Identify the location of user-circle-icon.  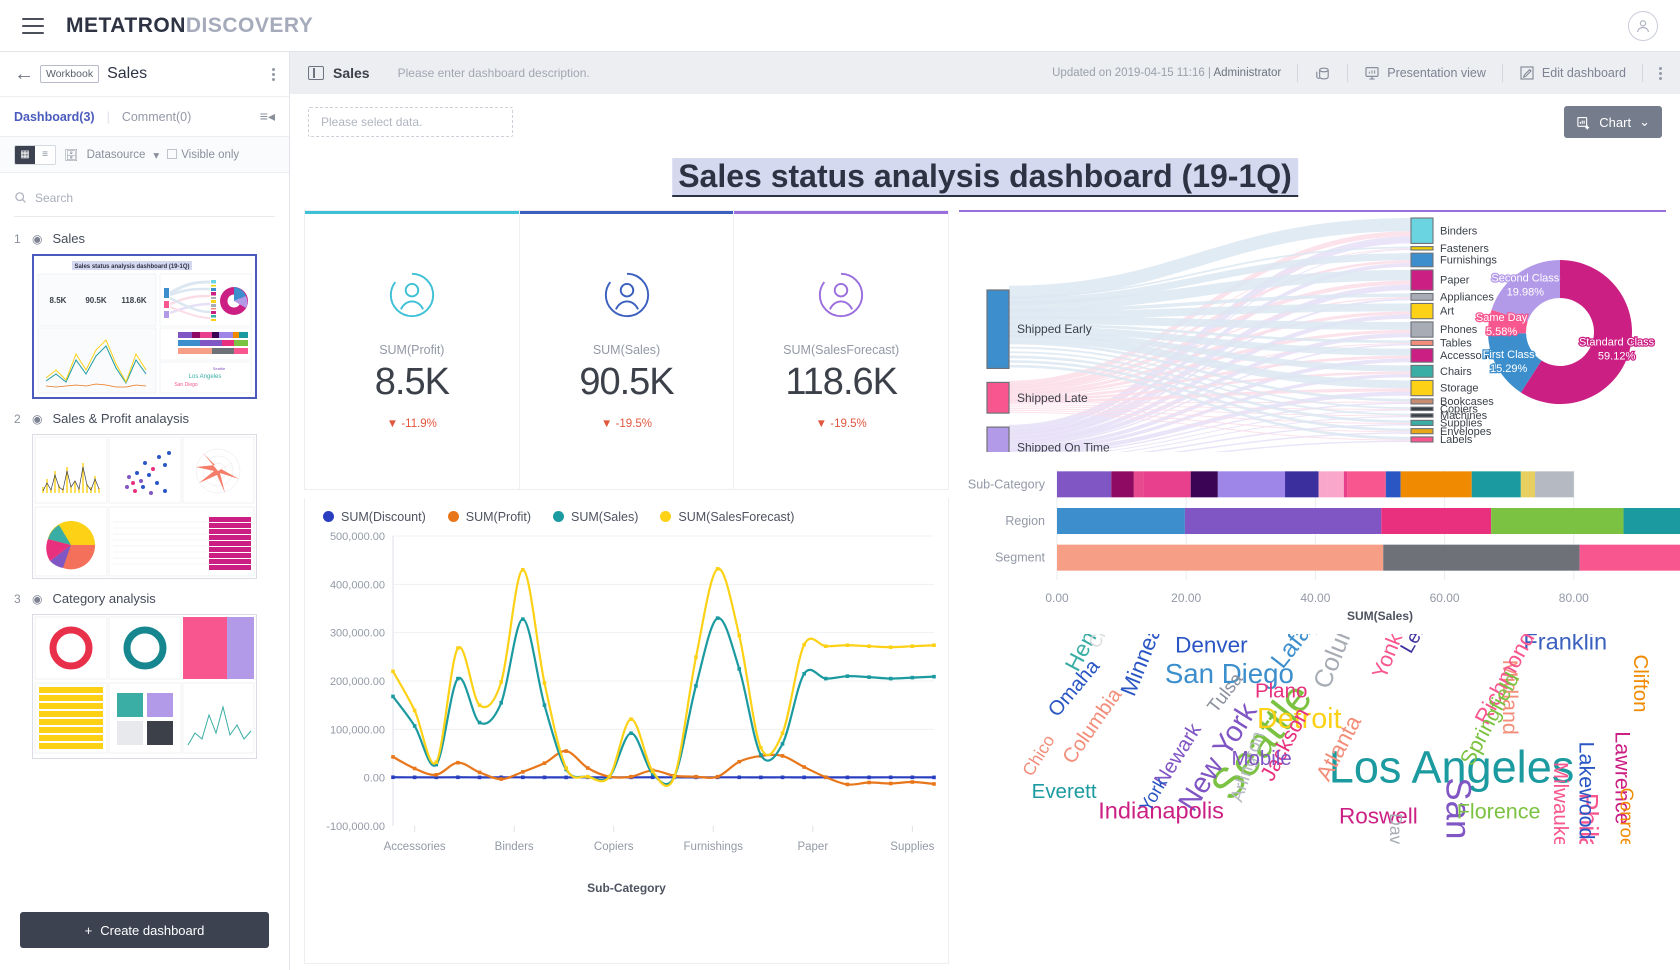
(412, 297).